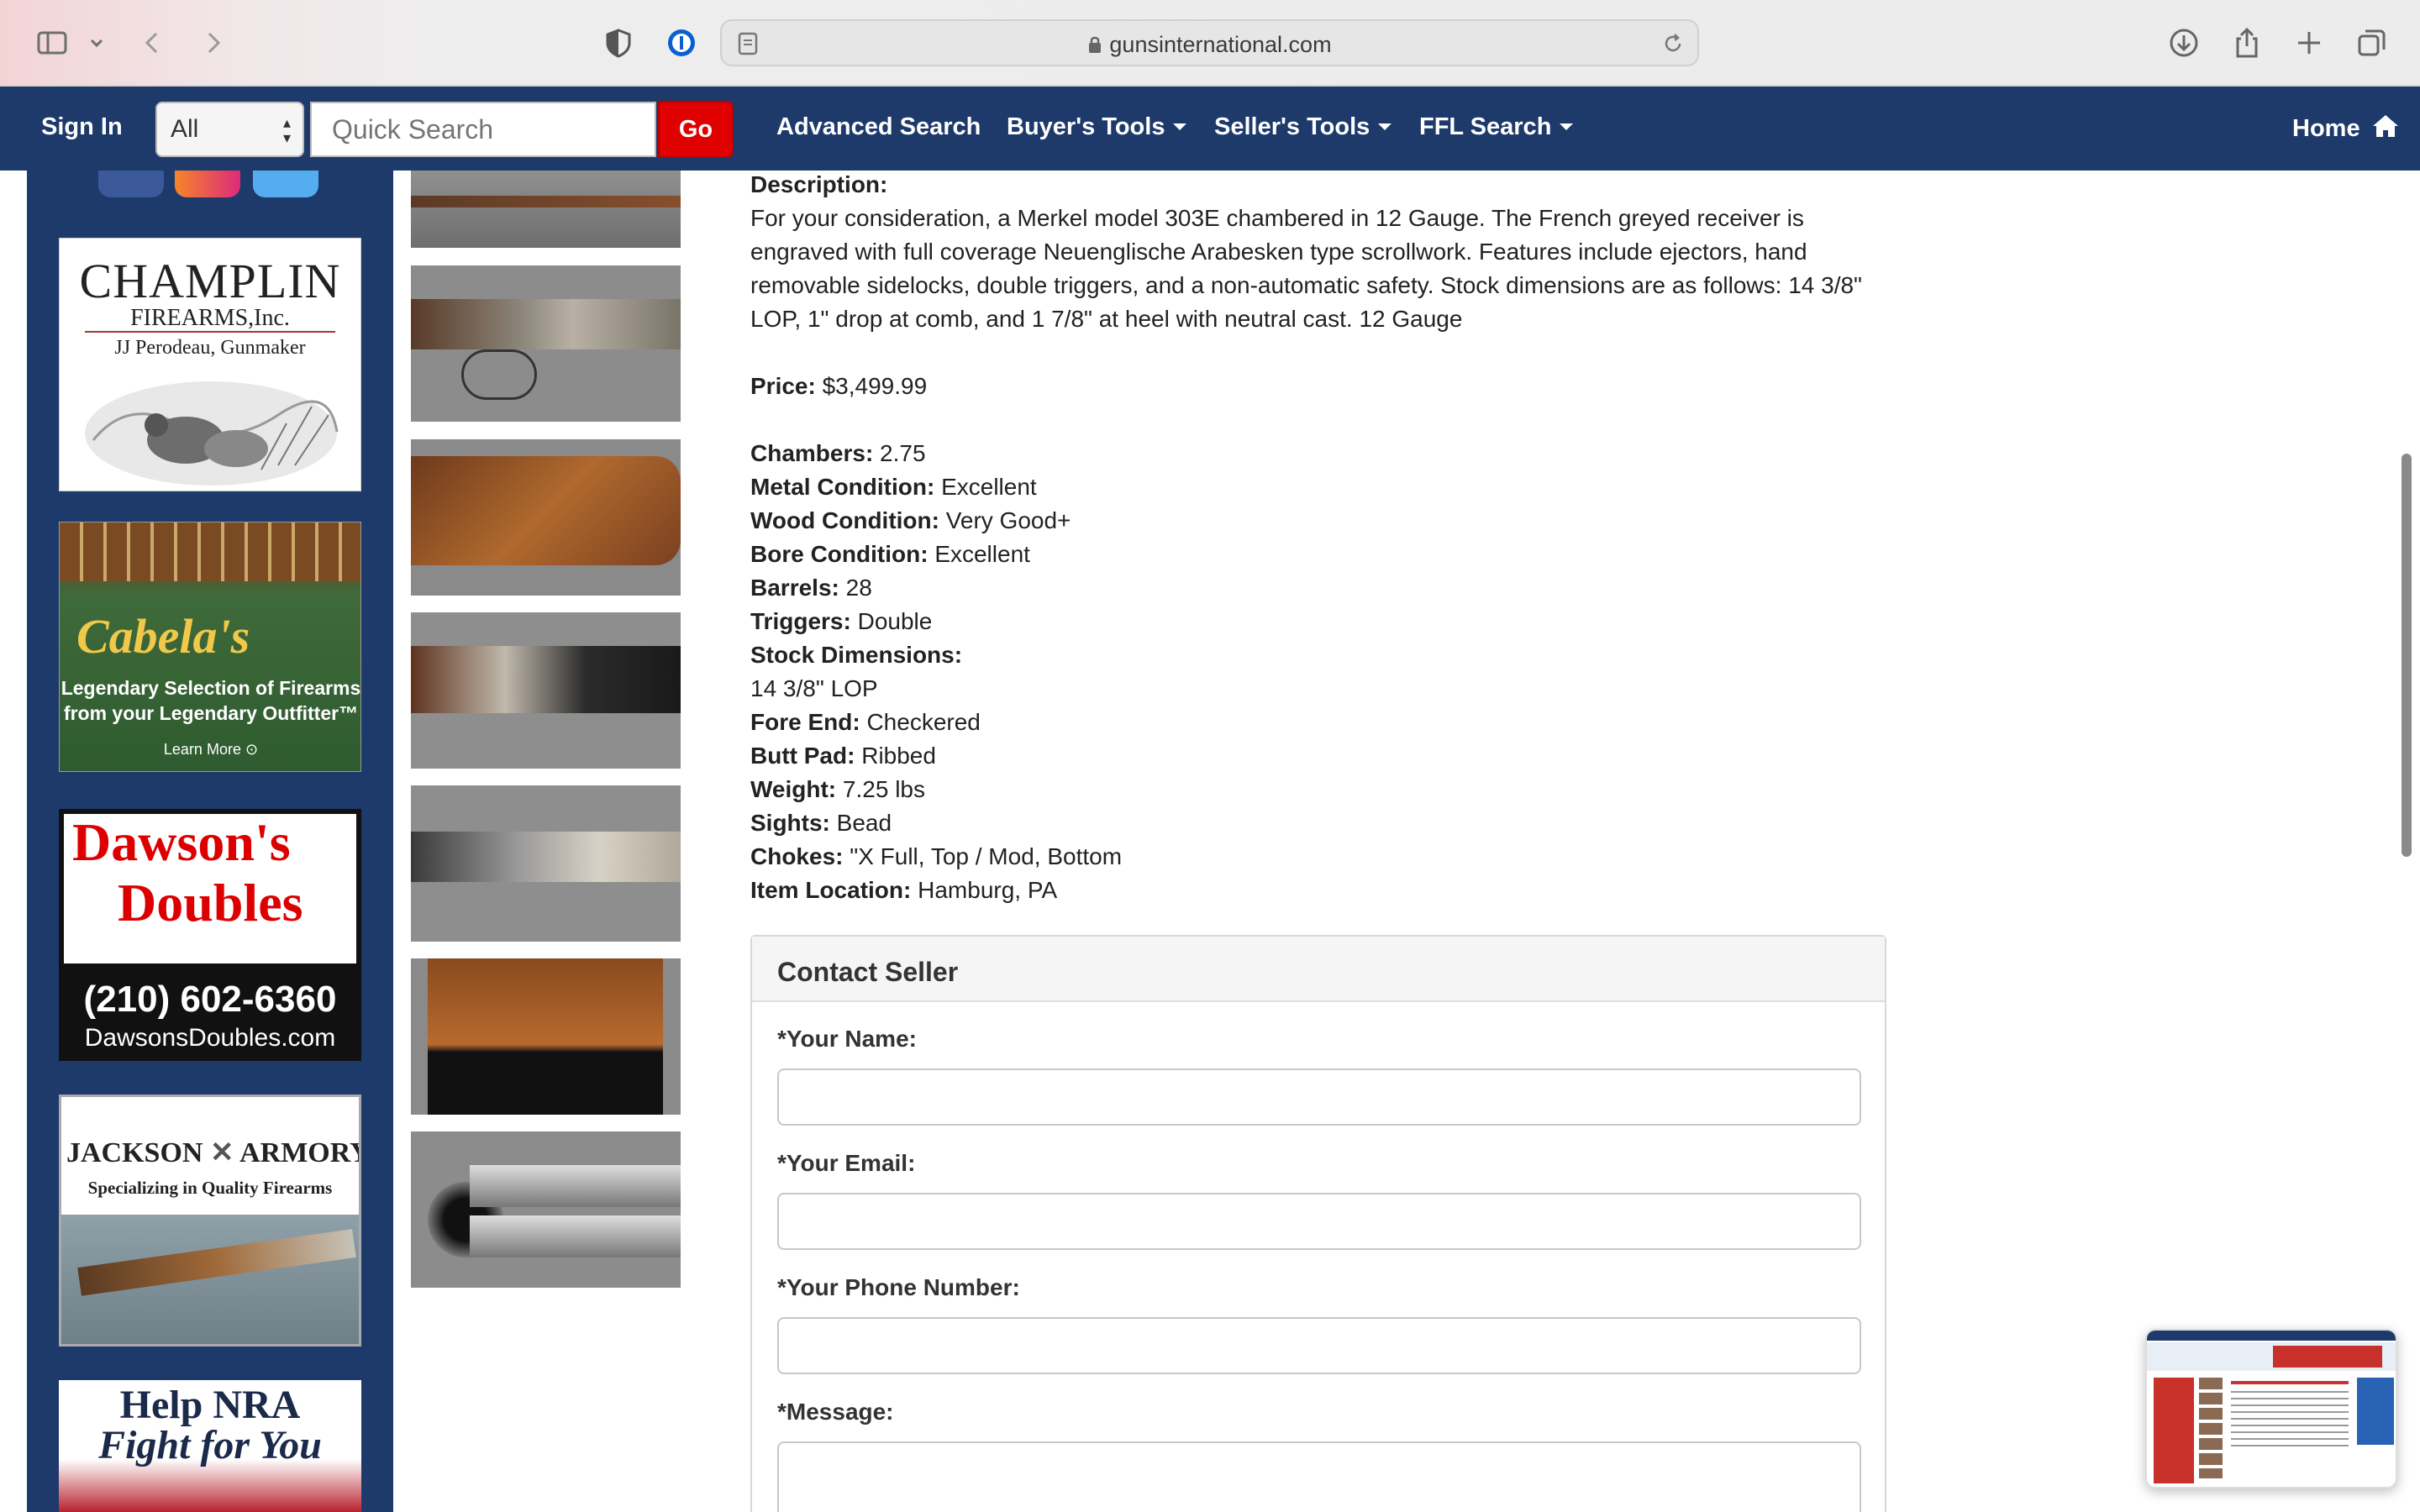  What do you see at coordinates (2271, 1408) in the screenshot?
I see `page-preview-thumbnail` at bounding box center [2271, 1408].